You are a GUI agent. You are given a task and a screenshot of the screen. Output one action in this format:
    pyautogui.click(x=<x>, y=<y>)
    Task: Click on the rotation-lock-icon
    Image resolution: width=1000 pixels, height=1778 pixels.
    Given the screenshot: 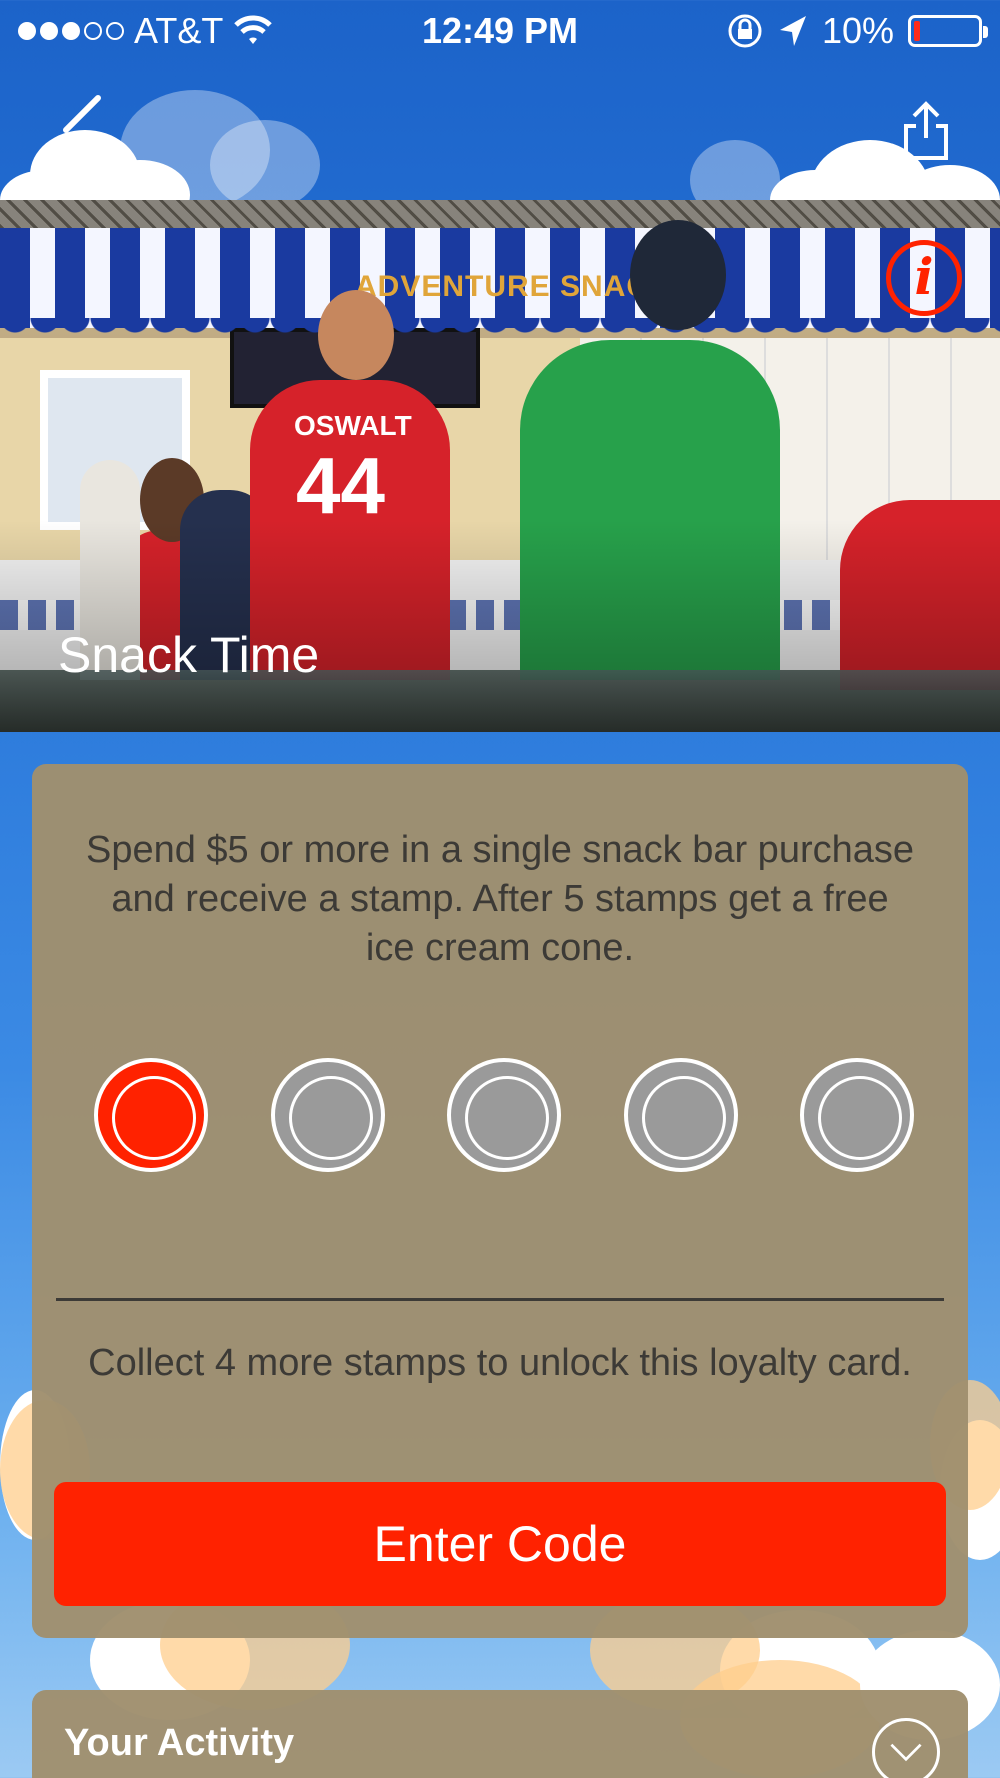 What is the action you would take?
    pyautogui.click(x=745, y=31)
    